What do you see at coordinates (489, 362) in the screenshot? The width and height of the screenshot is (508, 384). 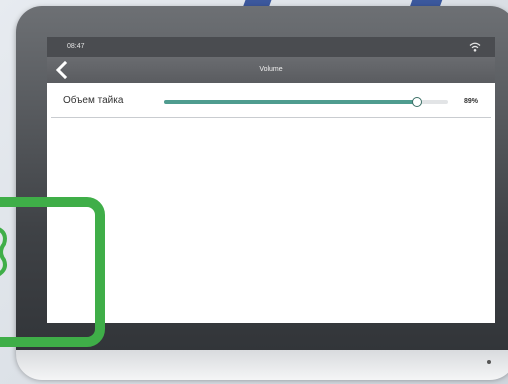 I see `home-indicator` at bounding box center [489, 362].